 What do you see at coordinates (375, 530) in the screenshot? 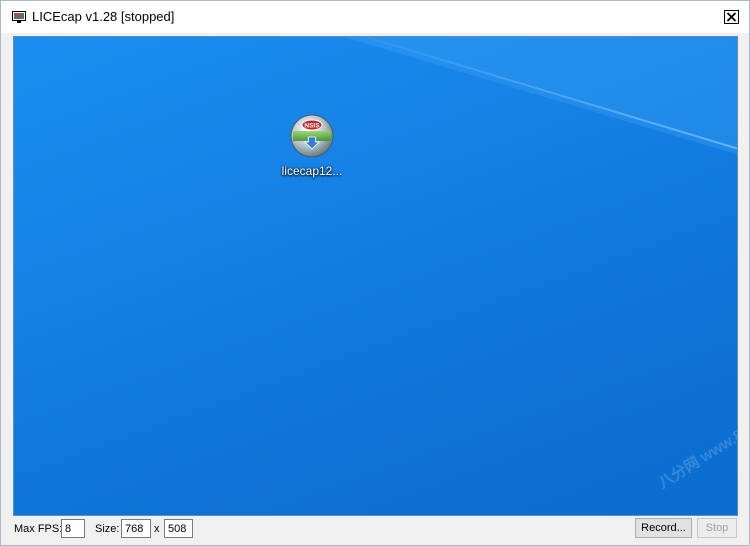
I see `control-bar: Max FPS: Size: x Record... Stop` at bounding box center [375, 530].